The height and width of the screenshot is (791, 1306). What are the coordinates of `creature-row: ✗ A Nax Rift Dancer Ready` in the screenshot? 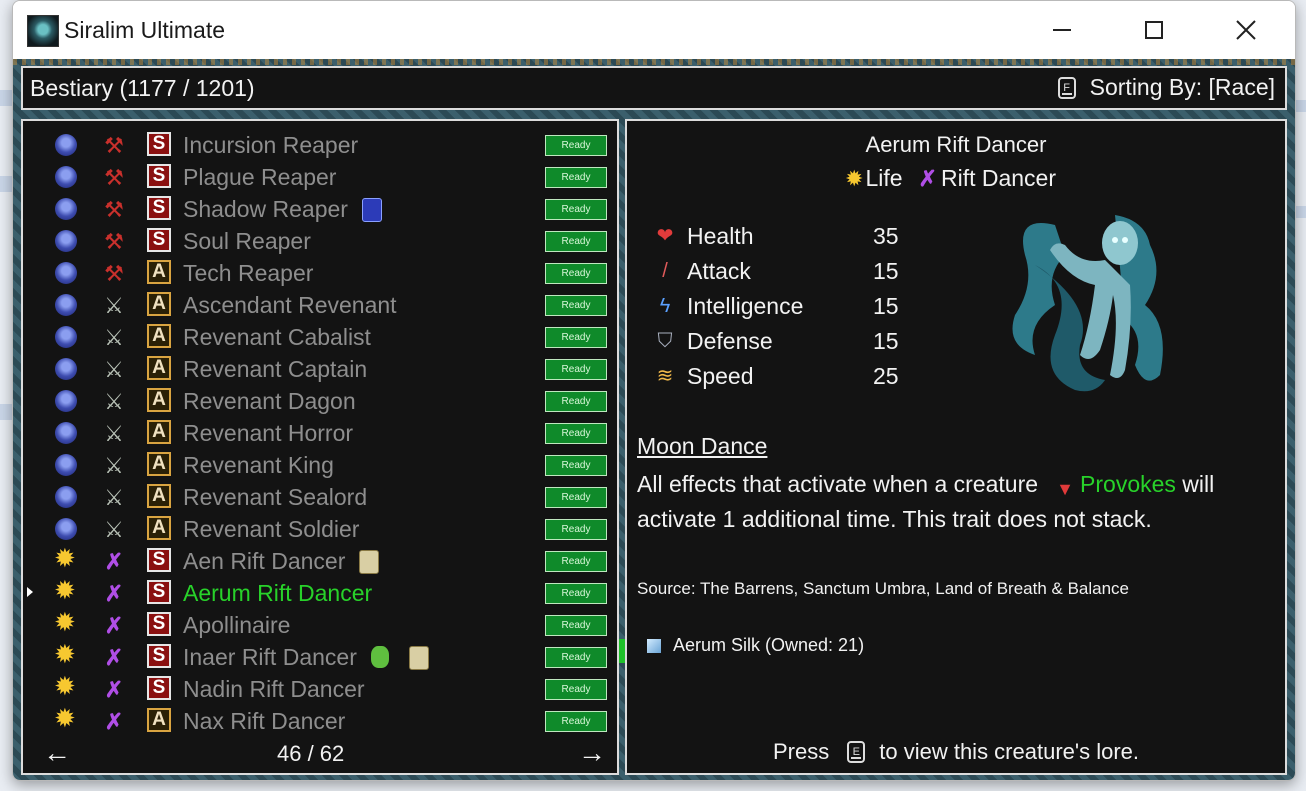 It's located at (320, 721).